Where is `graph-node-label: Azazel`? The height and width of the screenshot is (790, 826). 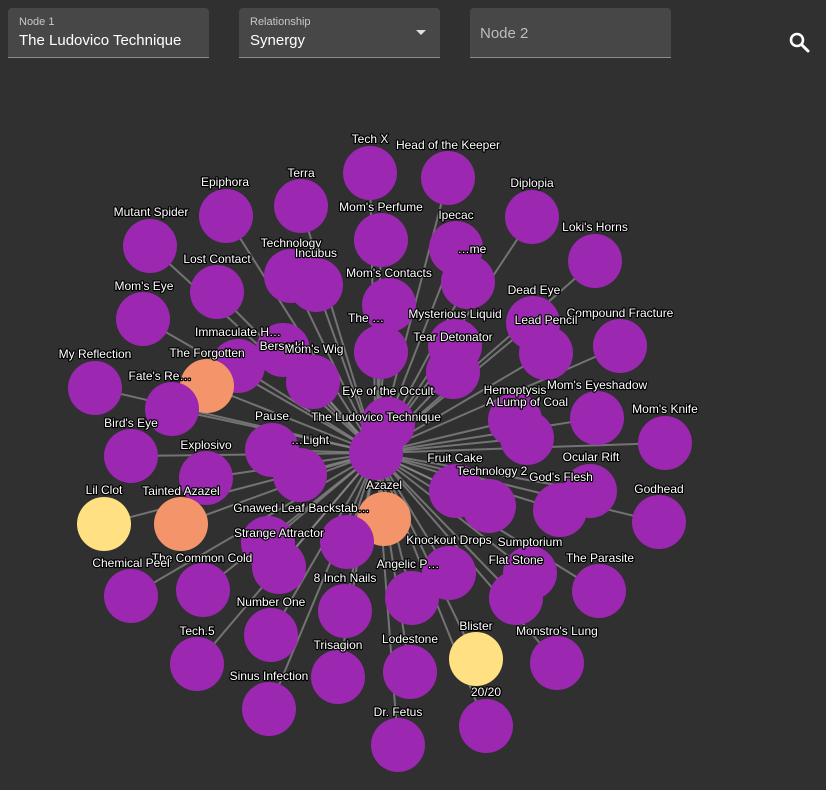 graph-node-label: Azazel is located at coordinates (384, 485).